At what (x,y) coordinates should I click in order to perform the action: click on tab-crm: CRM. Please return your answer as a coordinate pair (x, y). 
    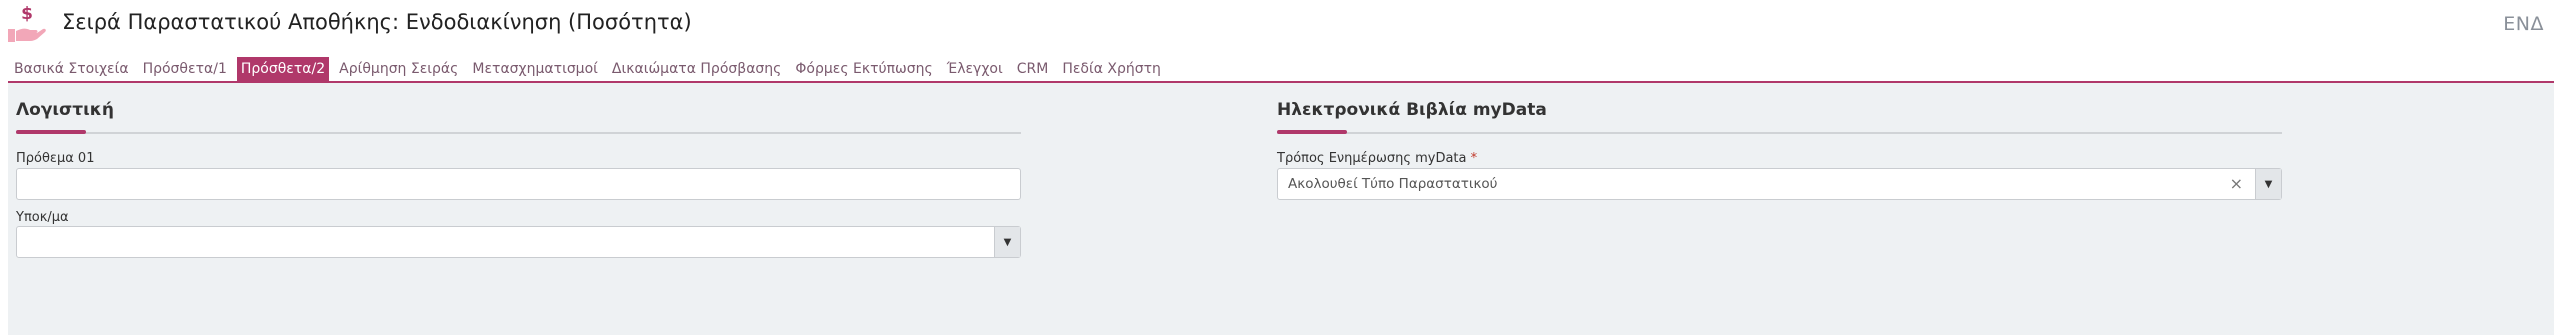
    Looking at the image, I should click on (1033, 69).